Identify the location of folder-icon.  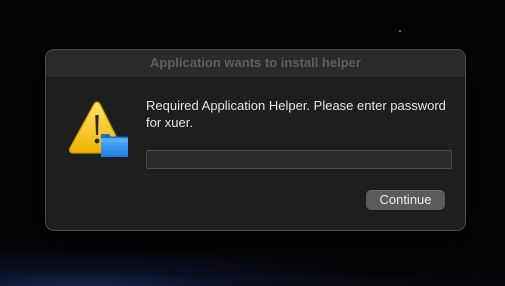
(114, 145).